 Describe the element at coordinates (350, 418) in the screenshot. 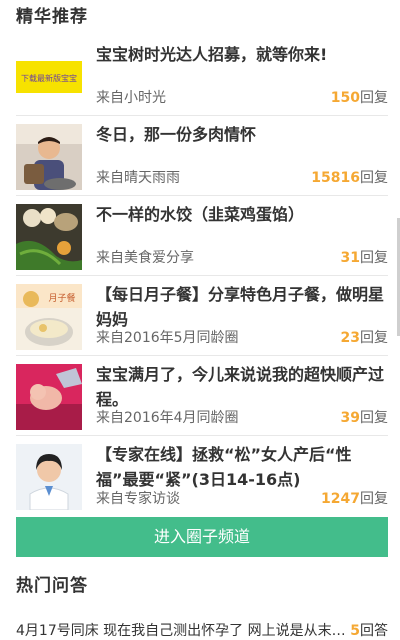

I see `reply-count: 39` at that location.